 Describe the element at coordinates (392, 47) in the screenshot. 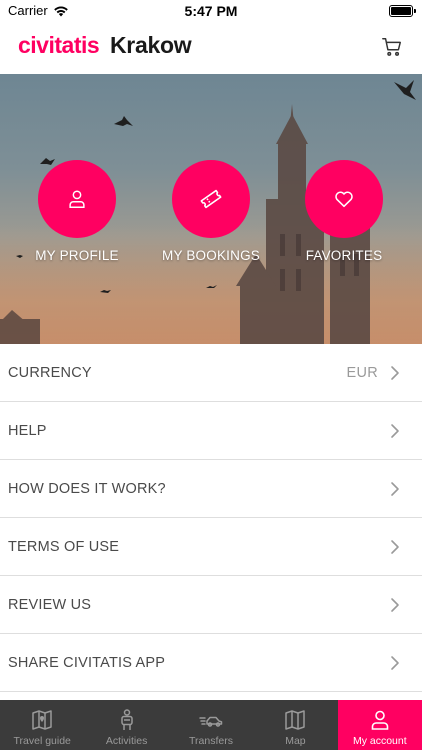

I see `cart-icon` at that location.